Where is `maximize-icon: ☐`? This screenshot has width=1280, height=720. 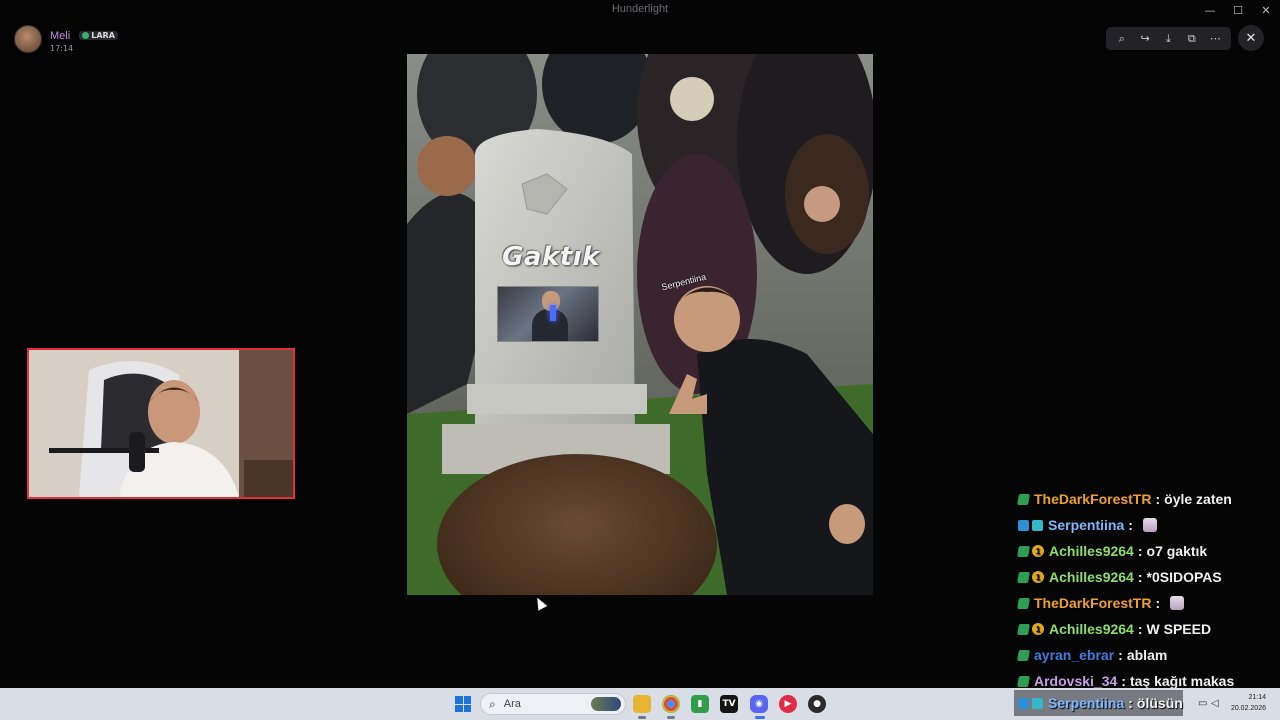 maximize-icon: ☐ is located at coordinates (1238, 10).